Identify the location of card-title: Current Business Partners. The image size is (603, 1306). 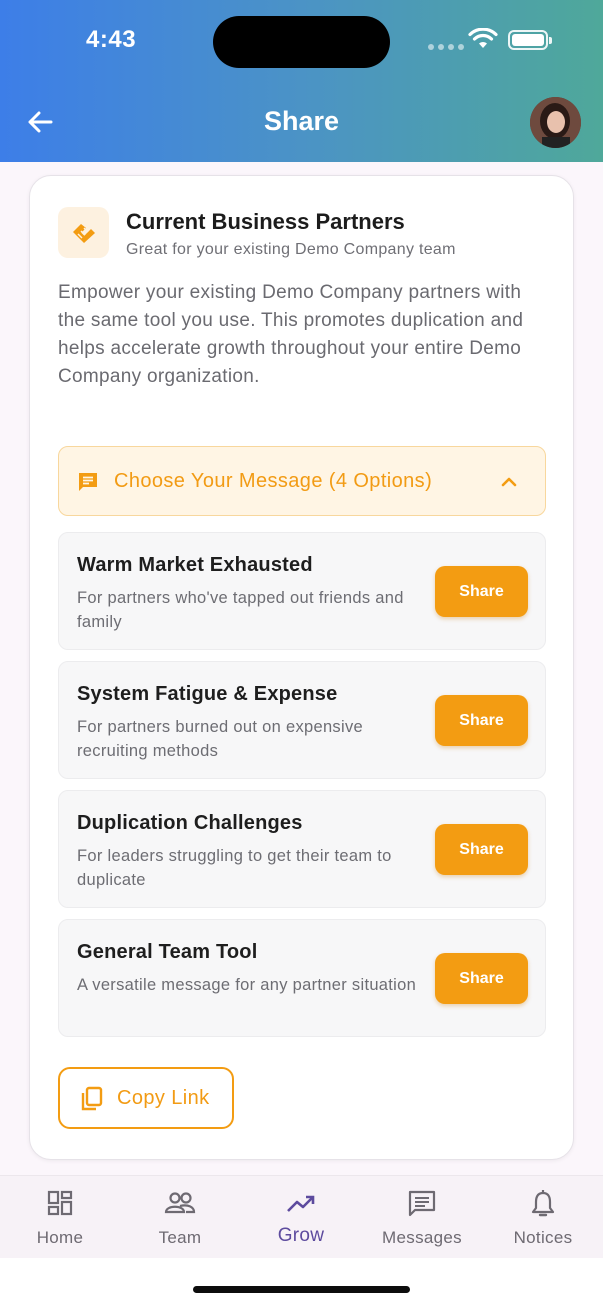
(265, 221).